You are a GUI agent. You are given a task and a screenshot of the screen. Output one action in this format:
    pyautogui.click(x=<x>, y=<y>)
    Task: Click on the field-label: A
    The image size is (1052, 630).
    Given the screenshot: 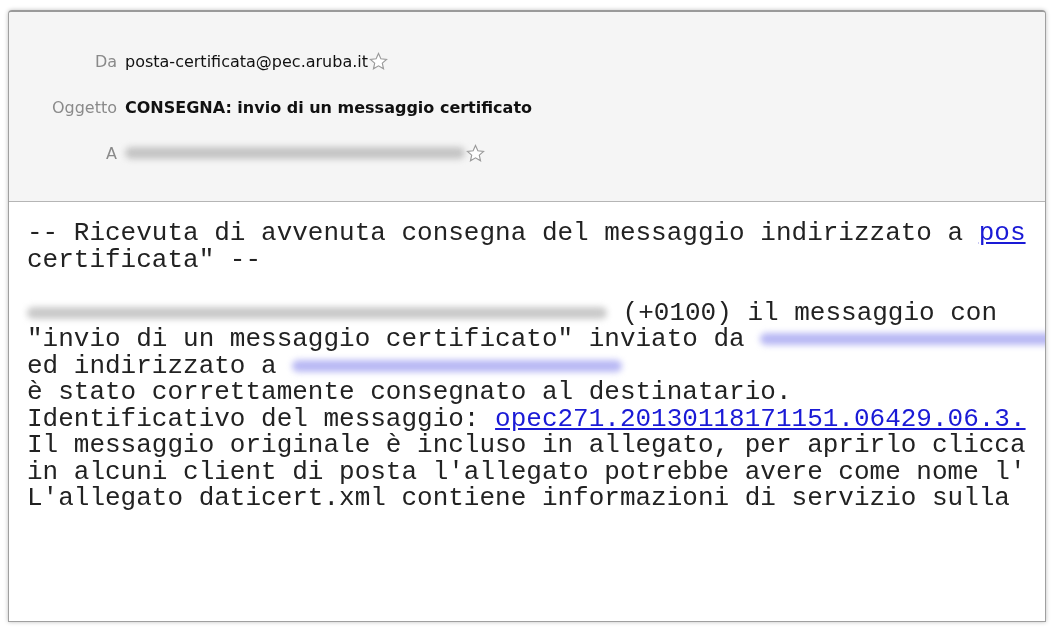 What is the action you would take?
    pyautogui.click(x=111, y=153)
    